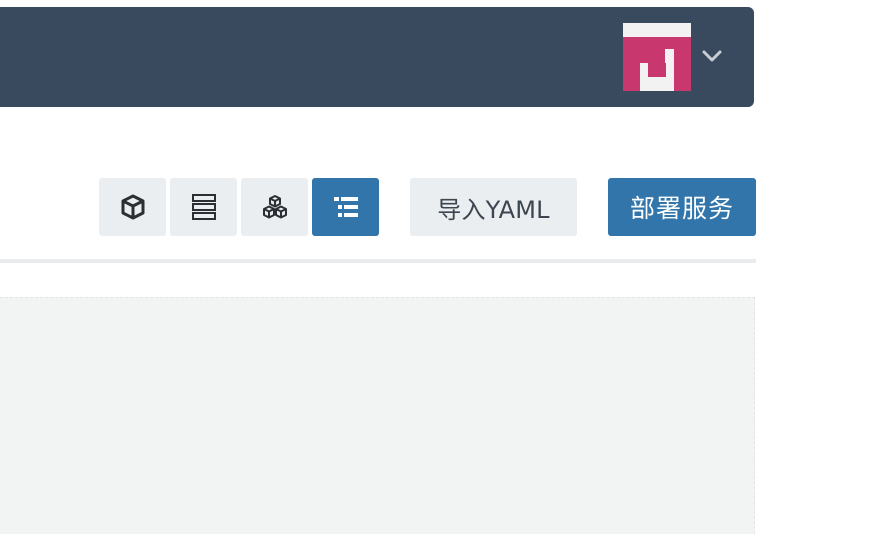 The image size is (878, 534). I want to click on view-cubes-button, so click(274, 207).